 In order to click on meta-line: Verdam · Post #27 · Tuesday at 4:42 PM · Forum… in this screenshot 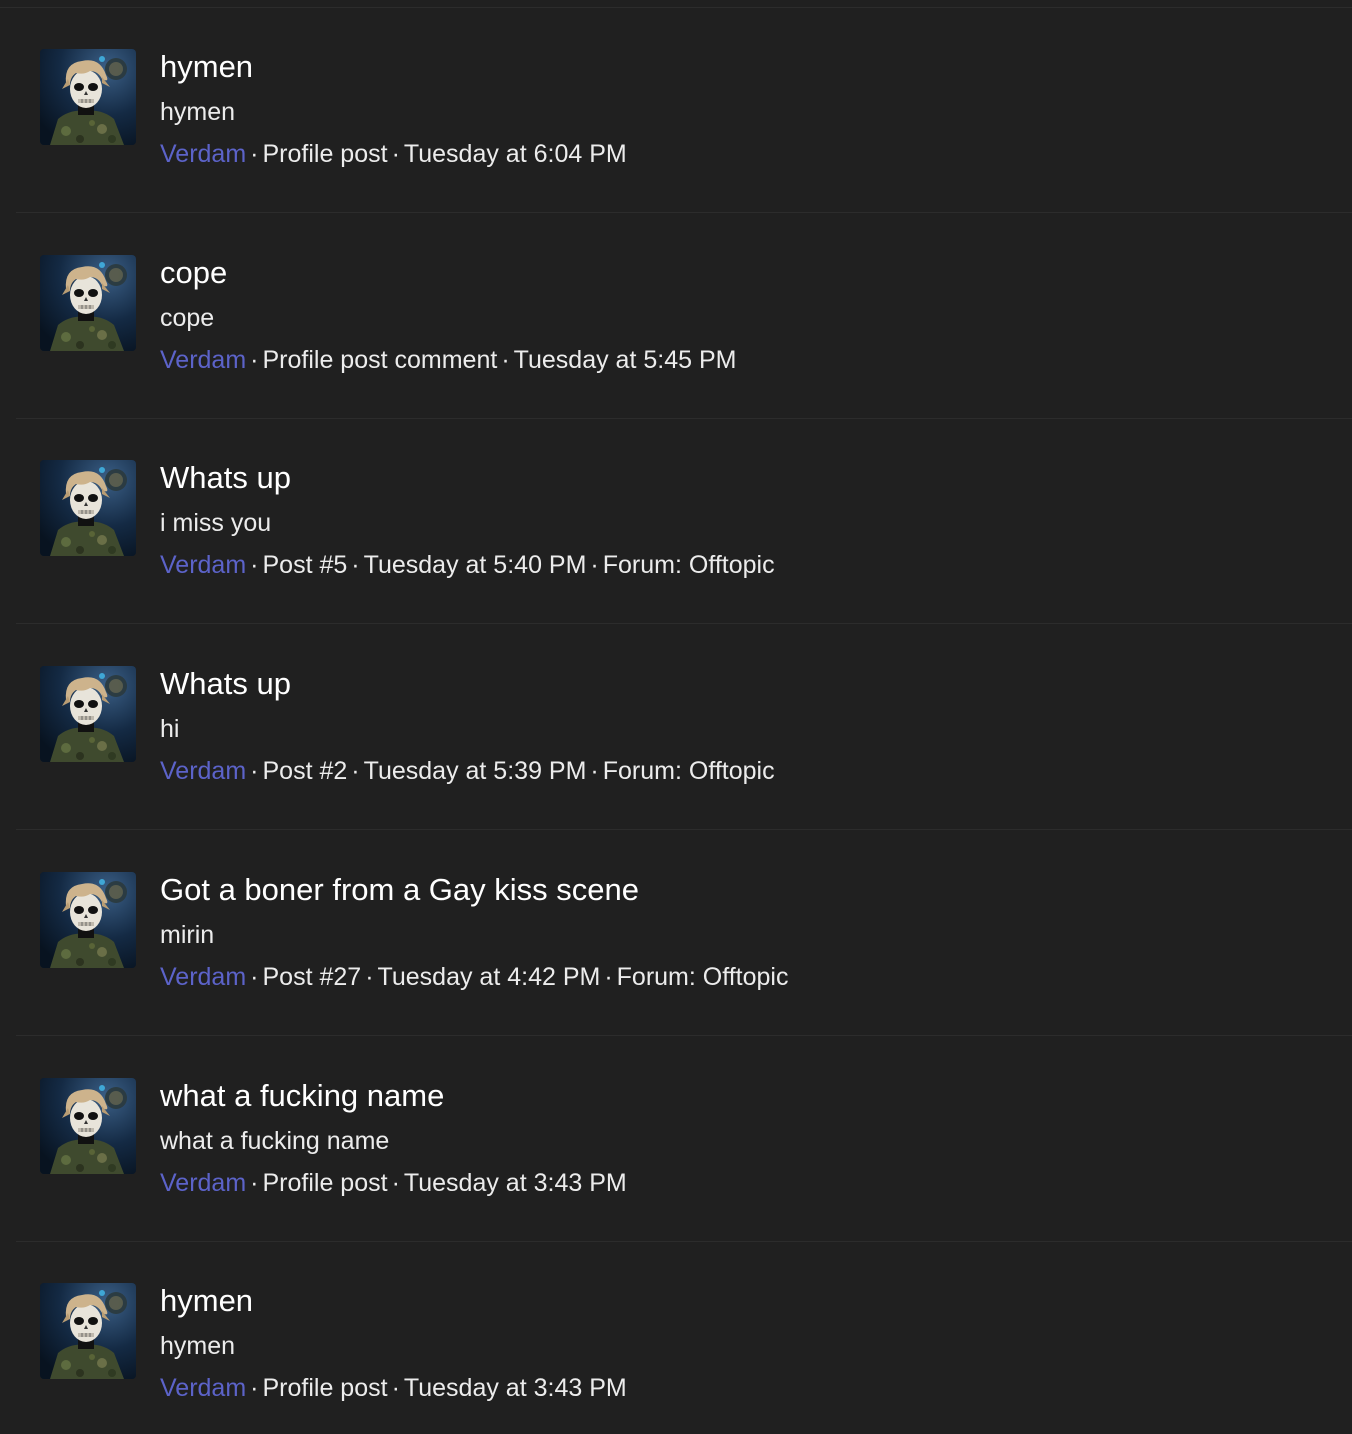, I will do `click(474, 977)`.